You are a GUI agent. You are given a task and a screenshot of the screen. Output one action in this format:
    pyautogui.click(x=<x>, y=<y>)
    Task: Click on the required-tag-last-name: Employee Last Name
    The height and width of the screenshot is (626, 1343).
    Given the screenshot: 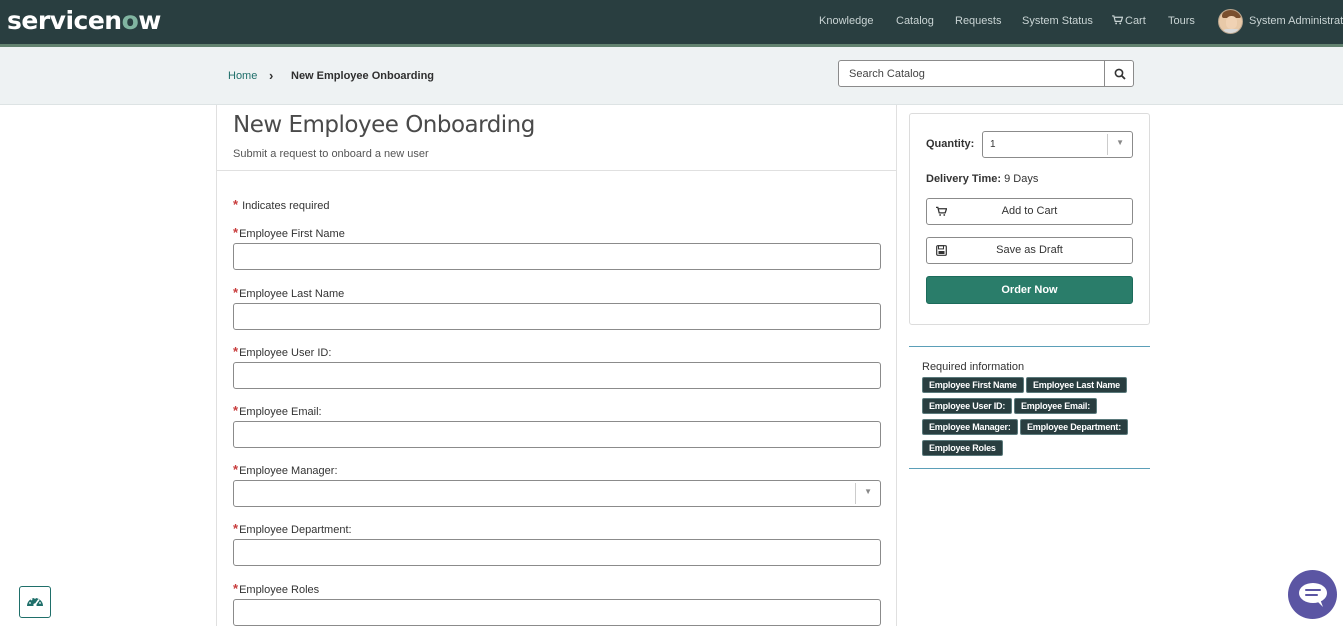 What is the action you would take?
    pyautogui.click(x=1076, y=385)
    